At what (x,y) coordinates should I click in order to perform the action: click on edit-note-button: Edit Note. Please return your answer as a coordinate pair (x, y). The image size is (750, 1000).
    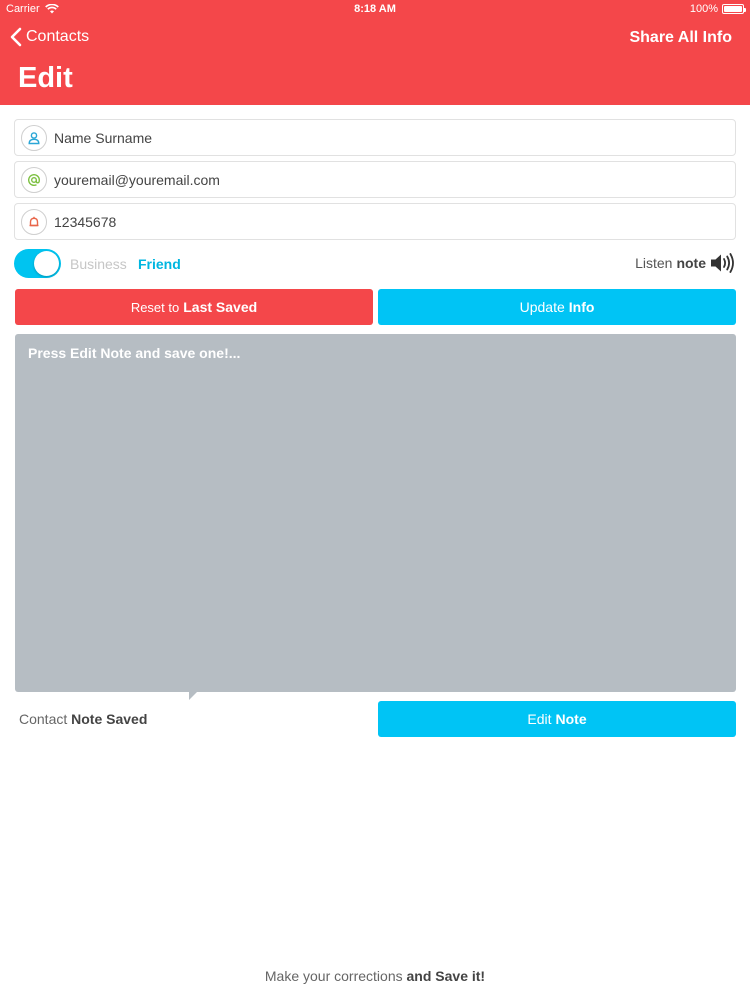
    Looking at the image, I should click on (557, 719).